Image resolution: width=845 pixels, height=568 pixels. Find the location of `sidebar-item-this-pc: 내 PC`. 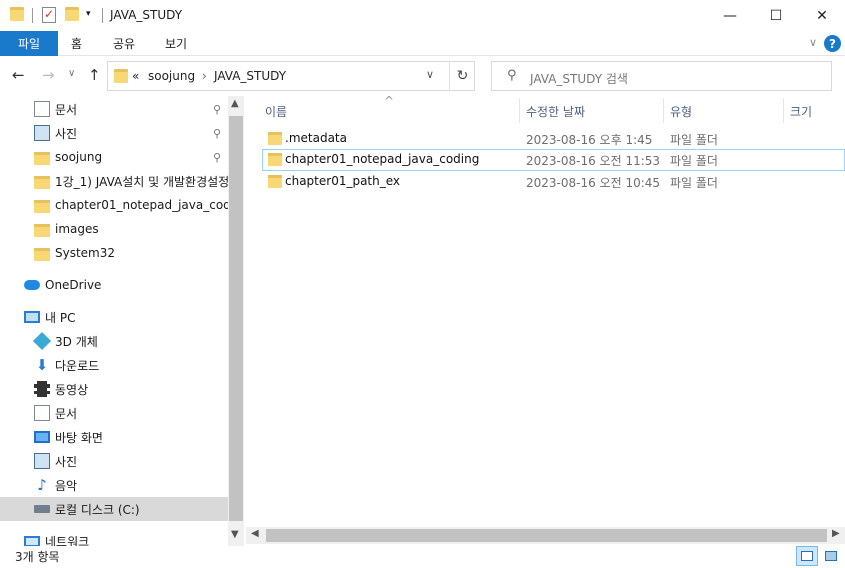

sidebar-item-this-pc: 내 PC is located at coordinates (49, 317).